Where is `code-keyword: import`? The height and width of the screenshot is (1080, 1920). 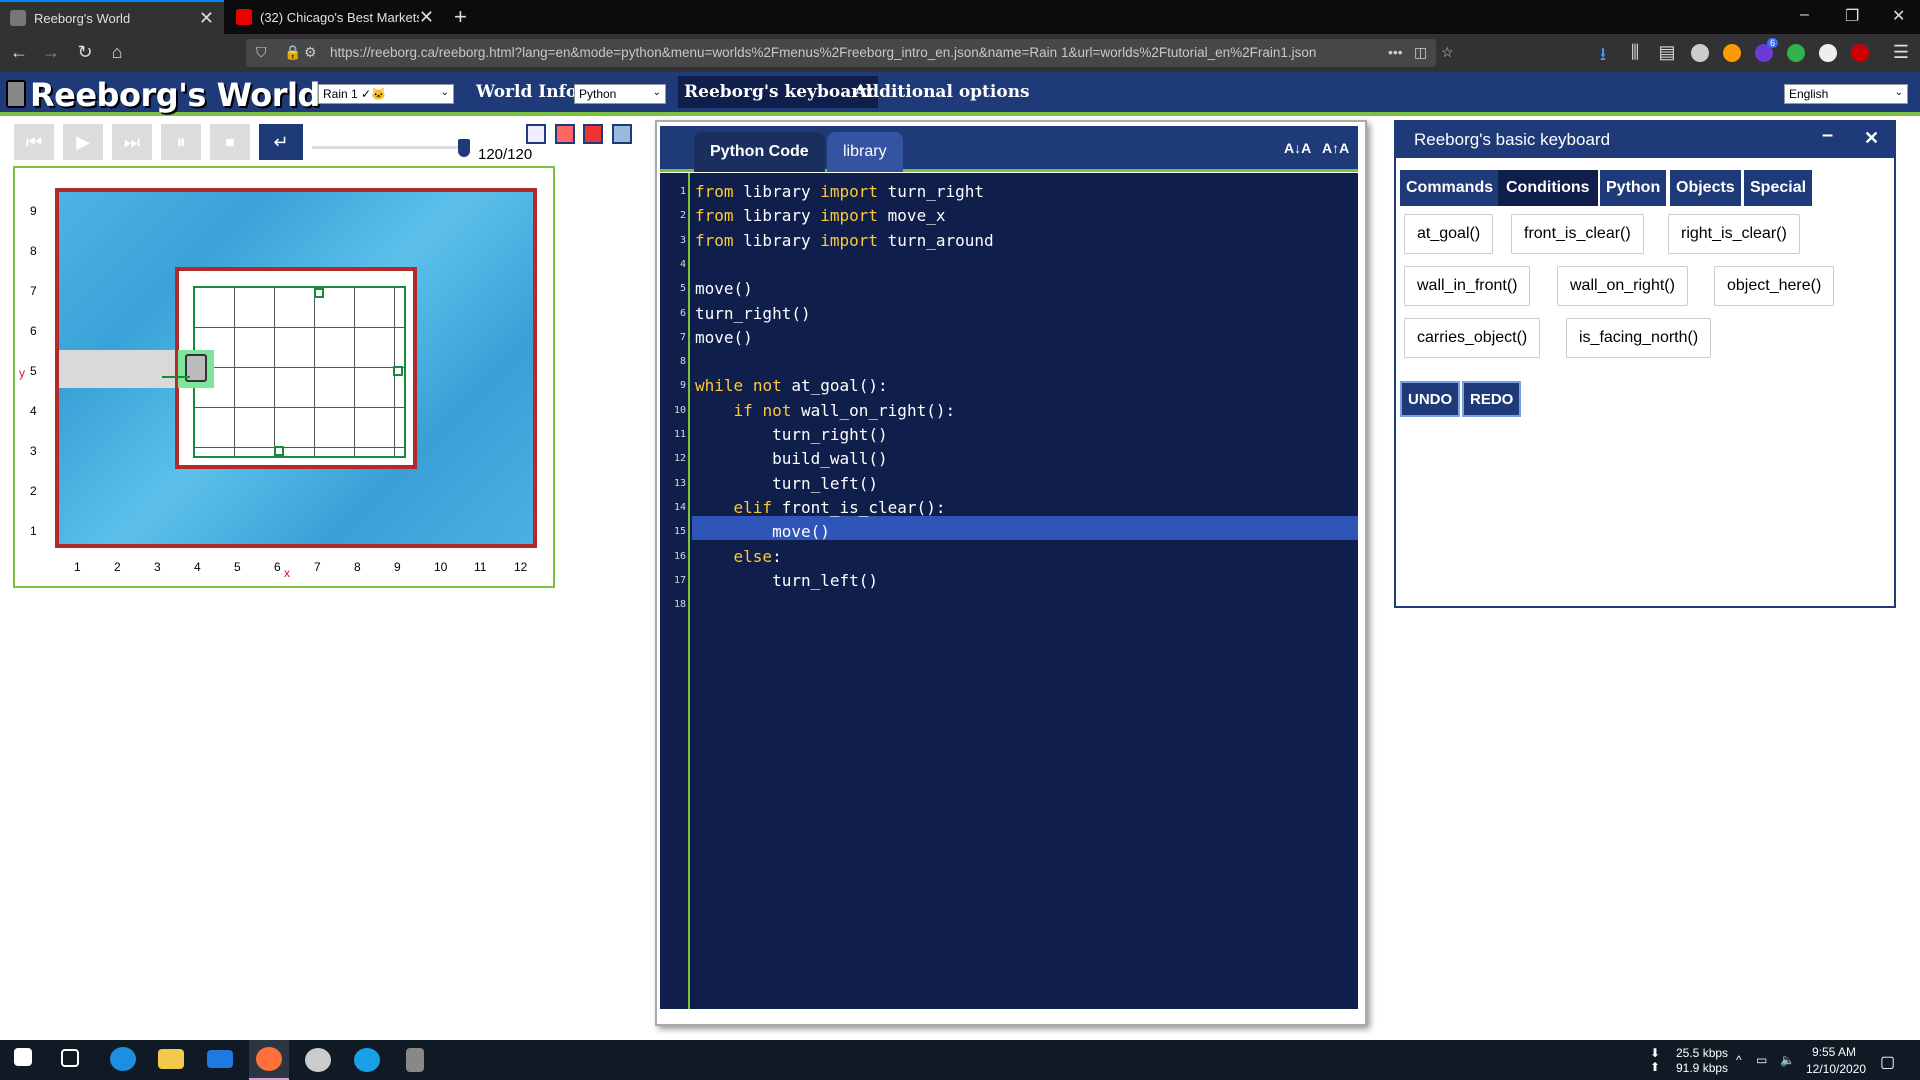
code-keyword: import is located at coordinates (849, 240).